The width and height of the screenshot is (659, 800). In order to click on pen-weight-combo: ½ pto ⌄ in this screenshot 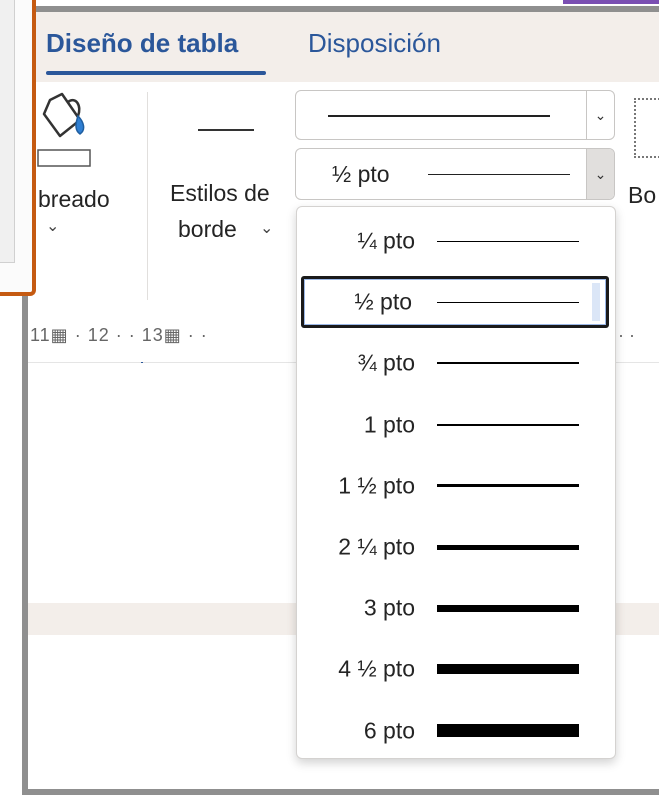, I will do `click(455, 174)`.